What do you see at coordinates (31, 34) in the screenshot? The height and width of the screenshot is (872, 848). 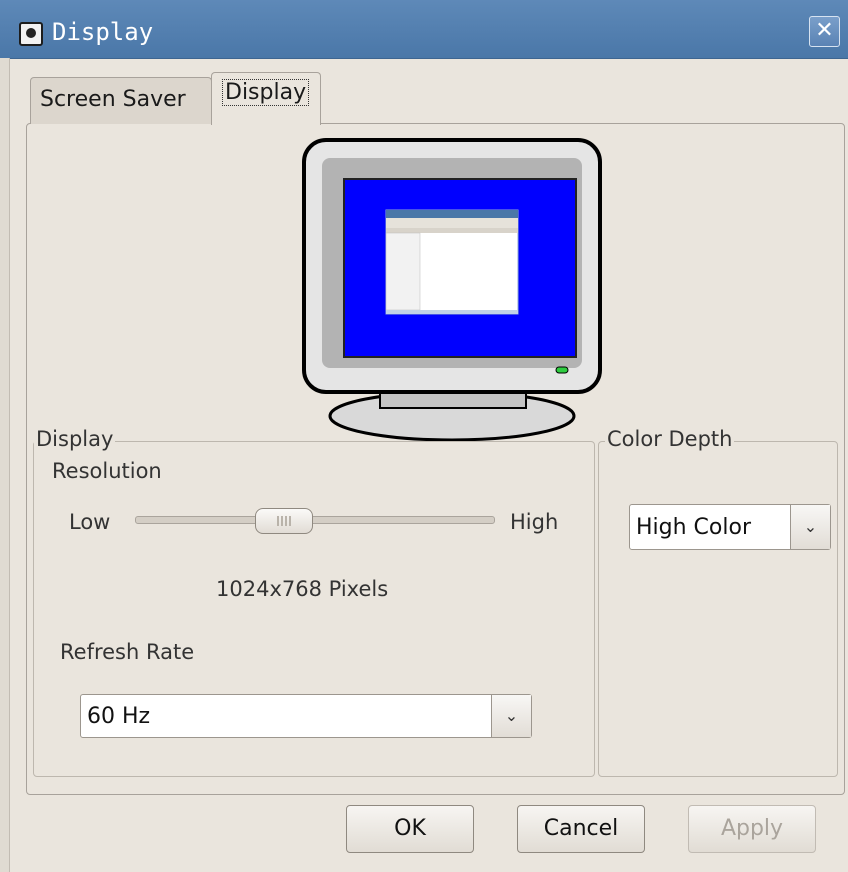 I see `app-icon` at bounding box center [31, 34].